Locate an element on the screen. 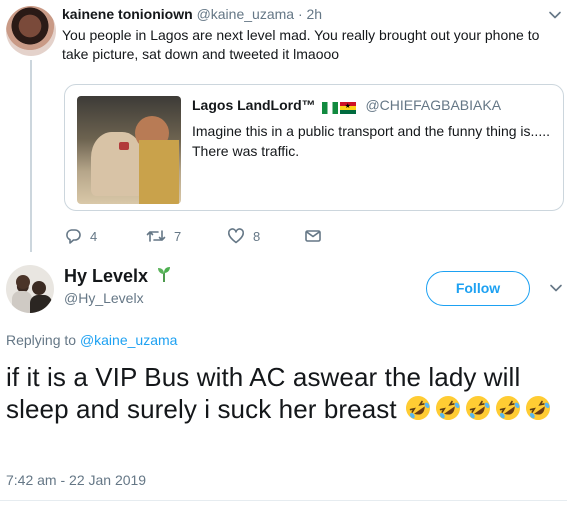 Image resolution: width=567 pixels, height=506 pixels. tweet-timestamp: 7:42 am - 22 Jan 2019 is located at coordinates (76, 480).